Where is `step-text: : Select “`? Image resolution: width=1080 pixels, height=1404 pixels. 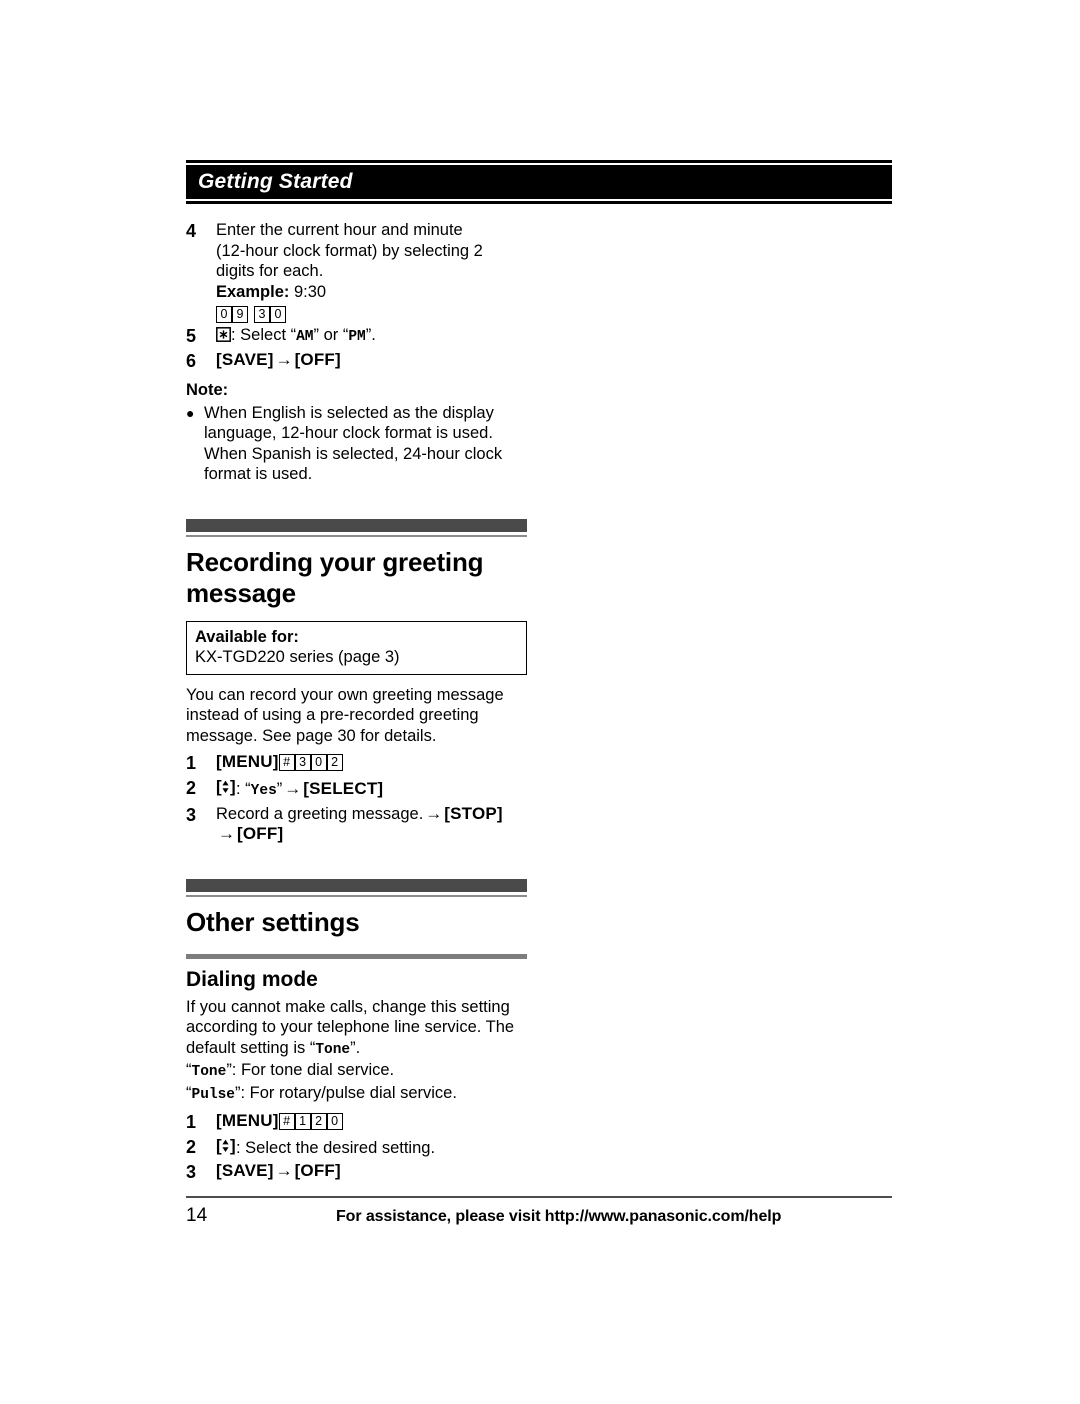
step-text: : Select “ is located at coordinates (264, 334).